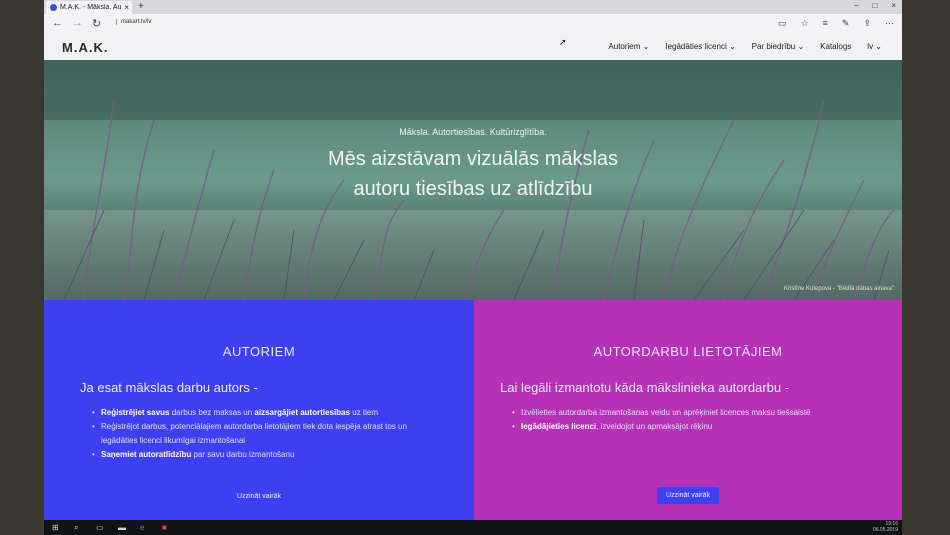  Describe the element at coordinates (164, 527) in the screenshot. I see `powerpoint-icon: ■` at that location.